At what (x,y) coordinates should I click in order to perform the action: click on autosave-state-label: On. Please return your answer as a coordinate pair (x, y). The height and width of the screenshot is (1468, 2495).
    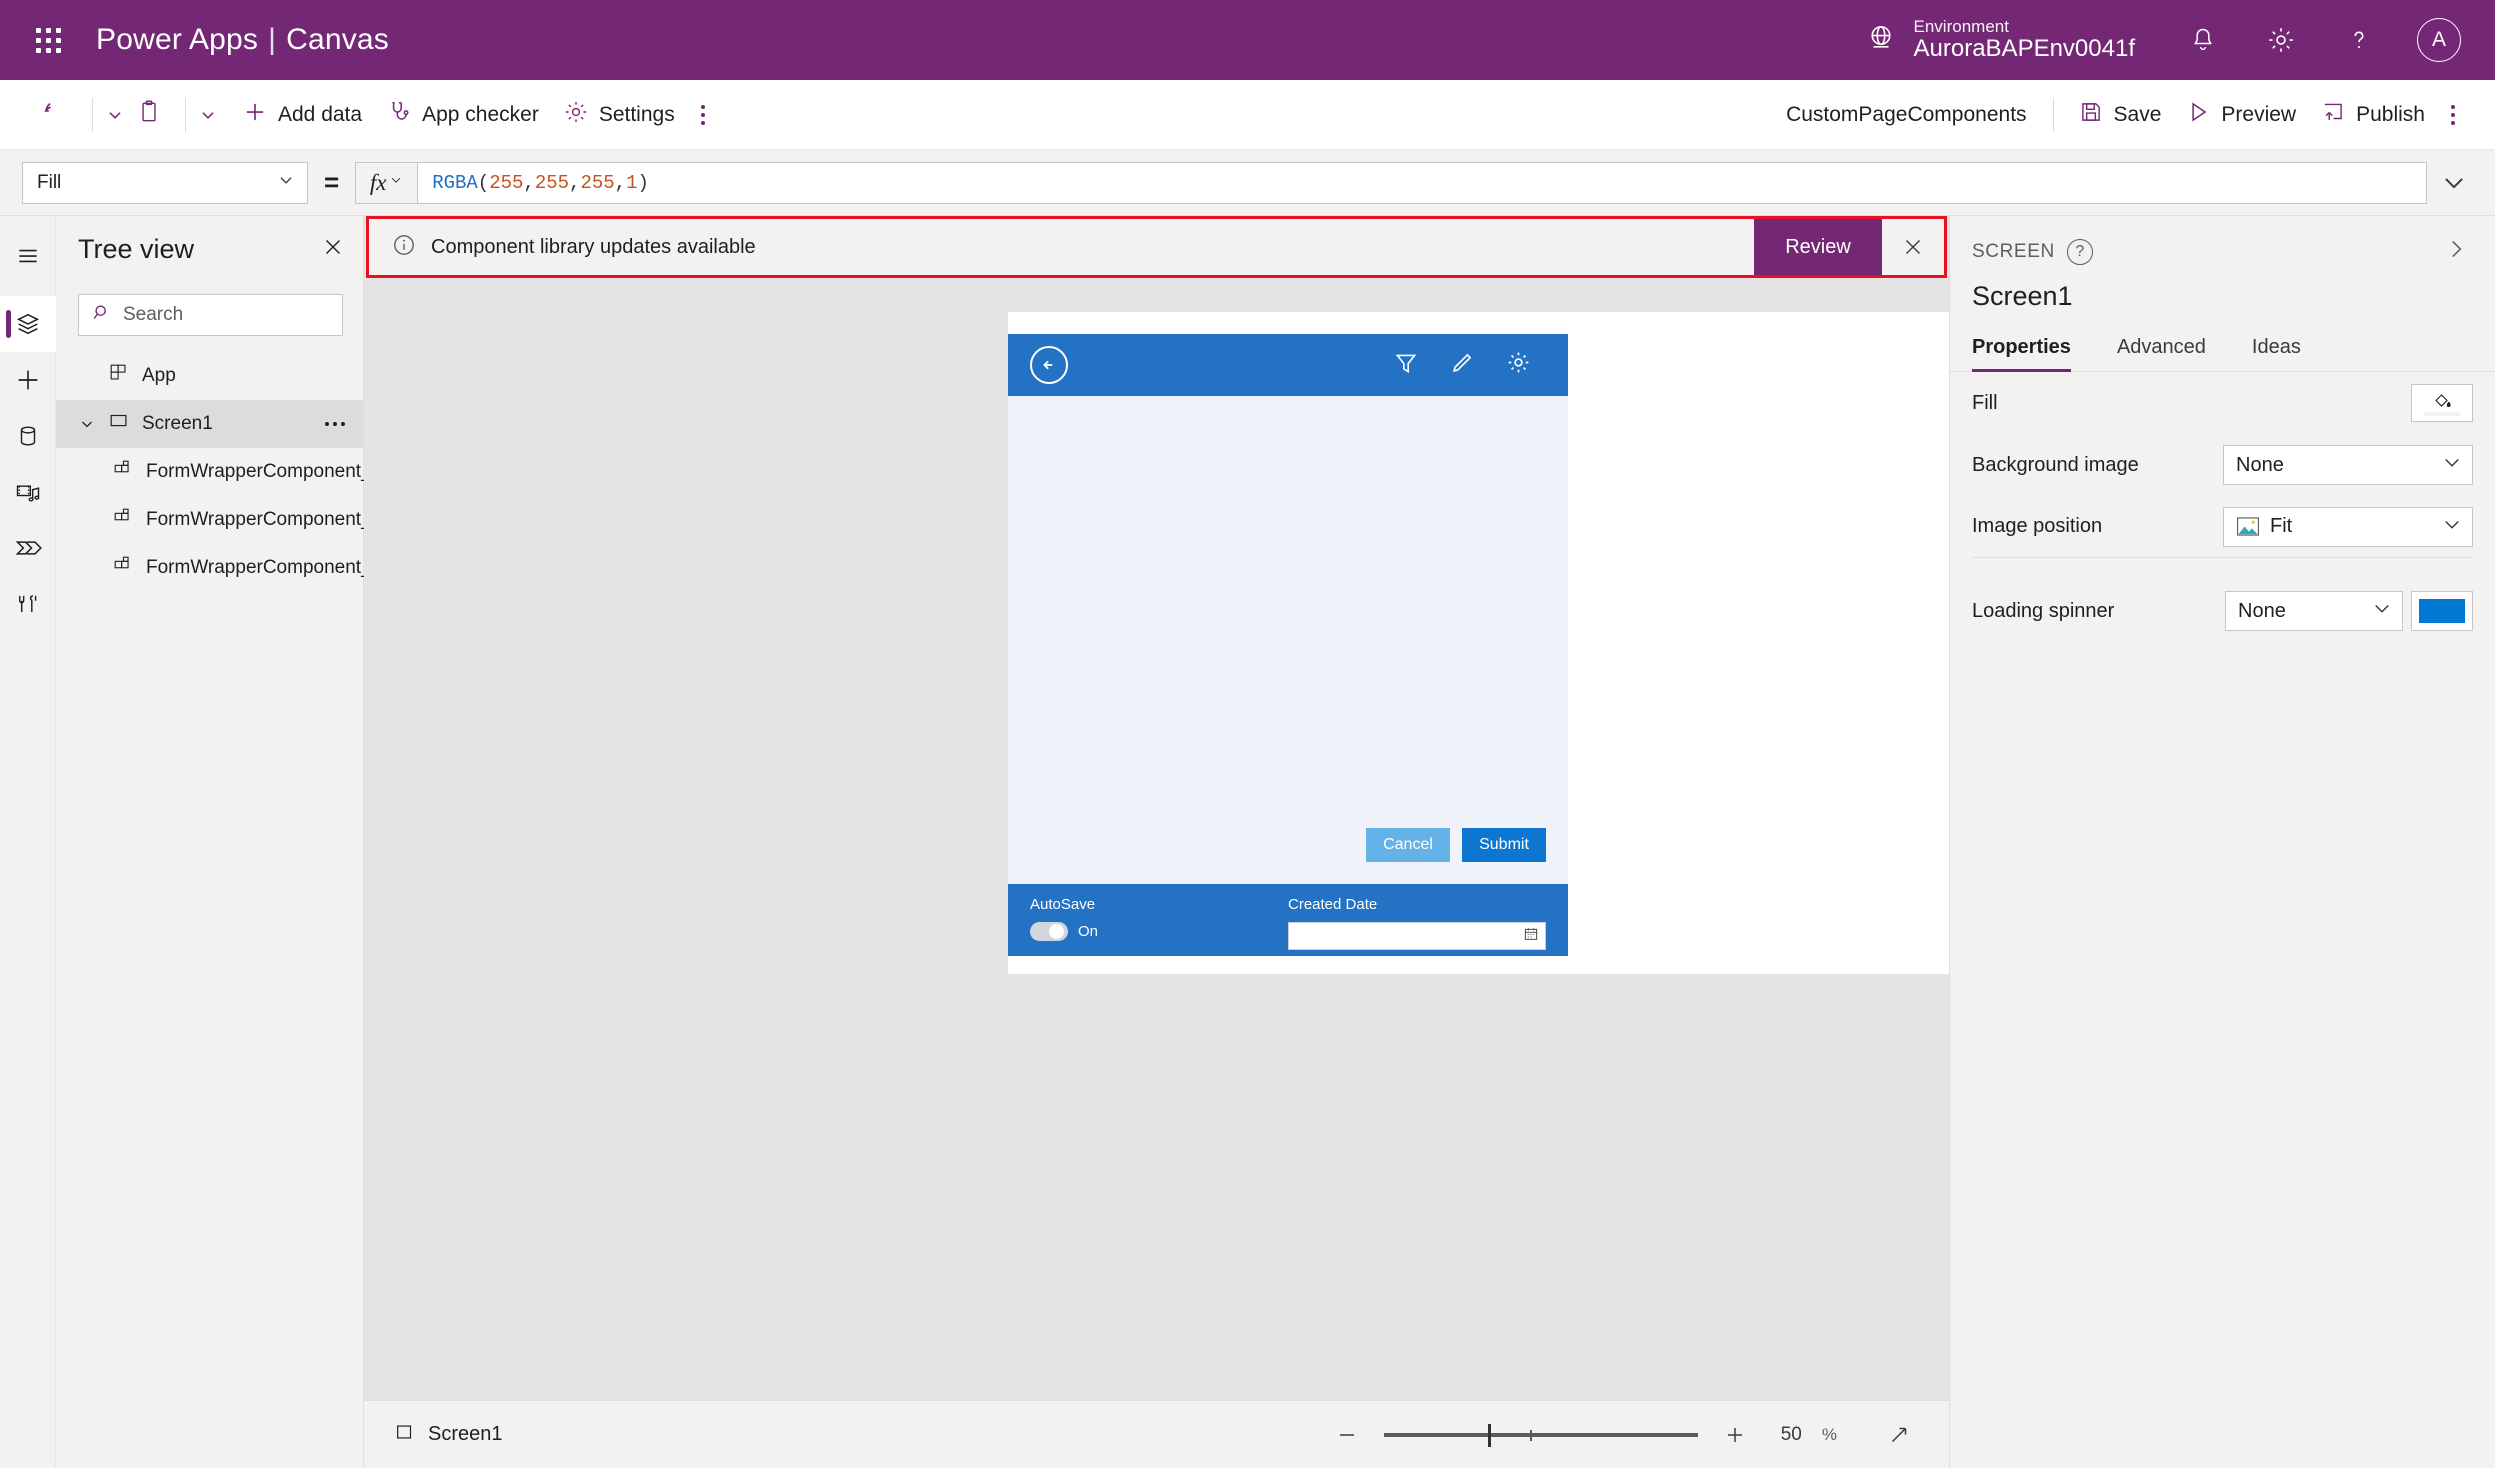
    Looking at the image, I should click on (1088, 931).